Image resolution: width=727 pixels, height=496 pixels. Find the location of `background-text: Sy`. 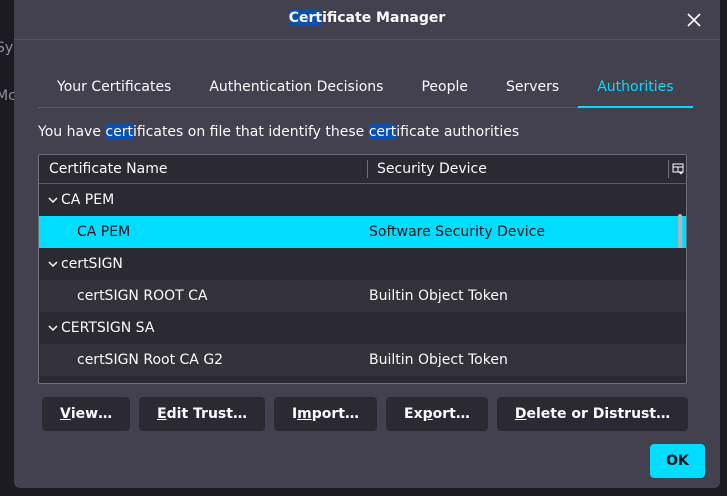

background-text: Sy is located at coordinates (7, 48).